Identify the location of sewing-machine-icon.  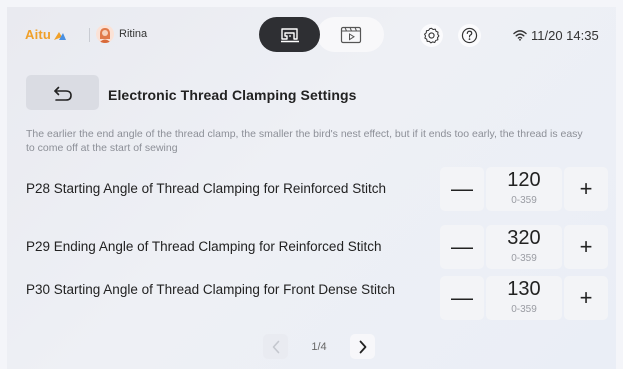
(289, 34).